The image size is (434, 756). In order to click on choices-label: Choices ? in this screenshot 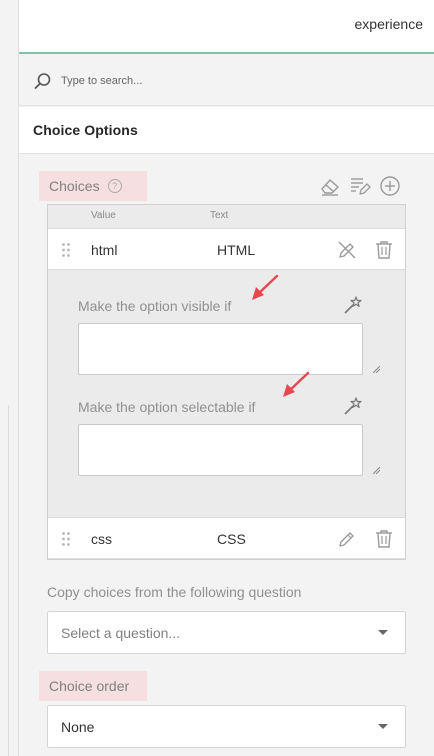, I will do `click(93, 186)`.